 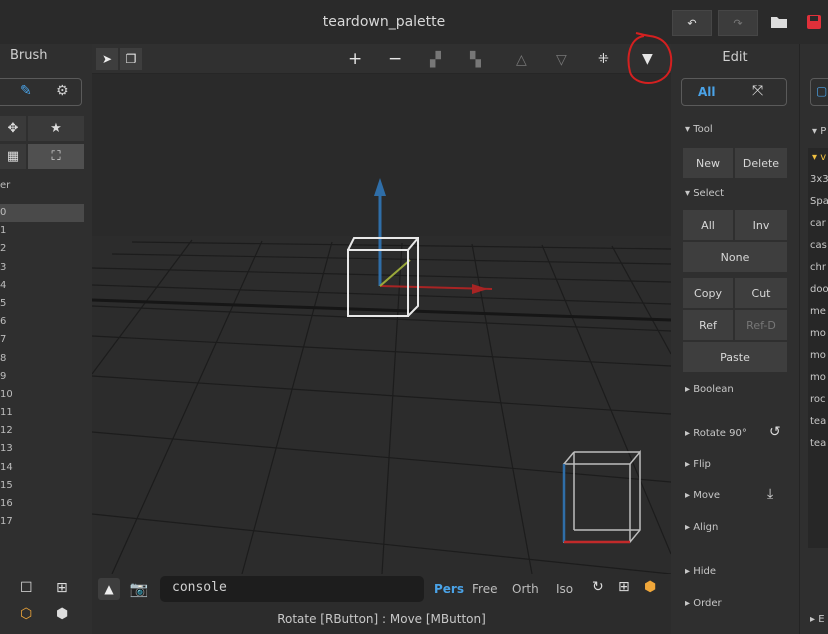 I want to click on section-align: ▸ Align, so click(x=701, y=527).